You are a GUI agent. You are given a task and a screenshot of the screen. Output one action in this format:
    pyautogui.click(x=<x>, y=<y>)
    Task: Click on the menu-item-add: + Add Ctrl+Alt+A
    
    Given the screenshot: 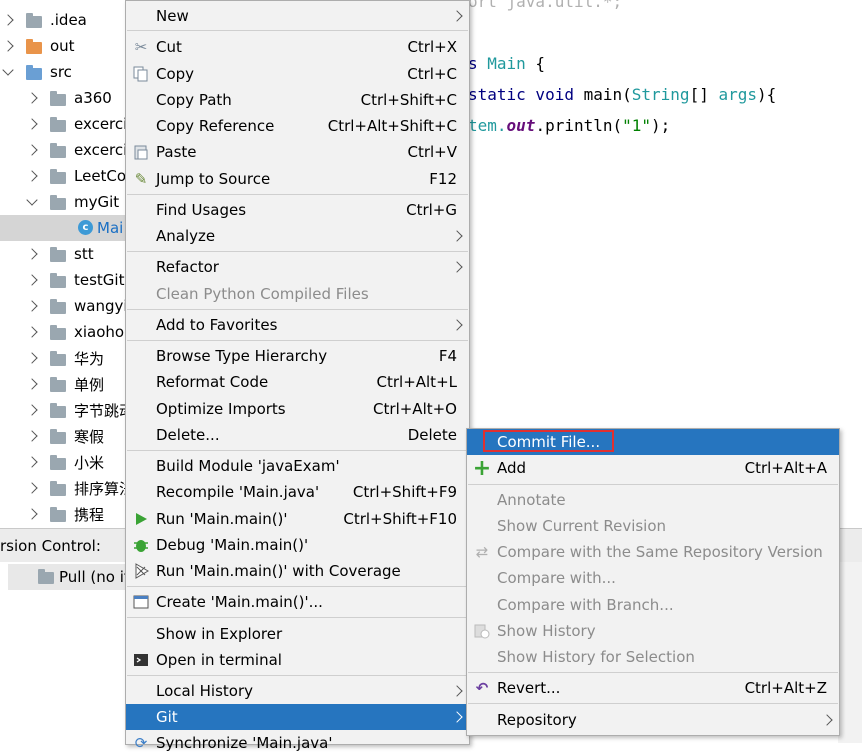 What is the action you would take?
    pyautogui.click(x=653, y=468)
    